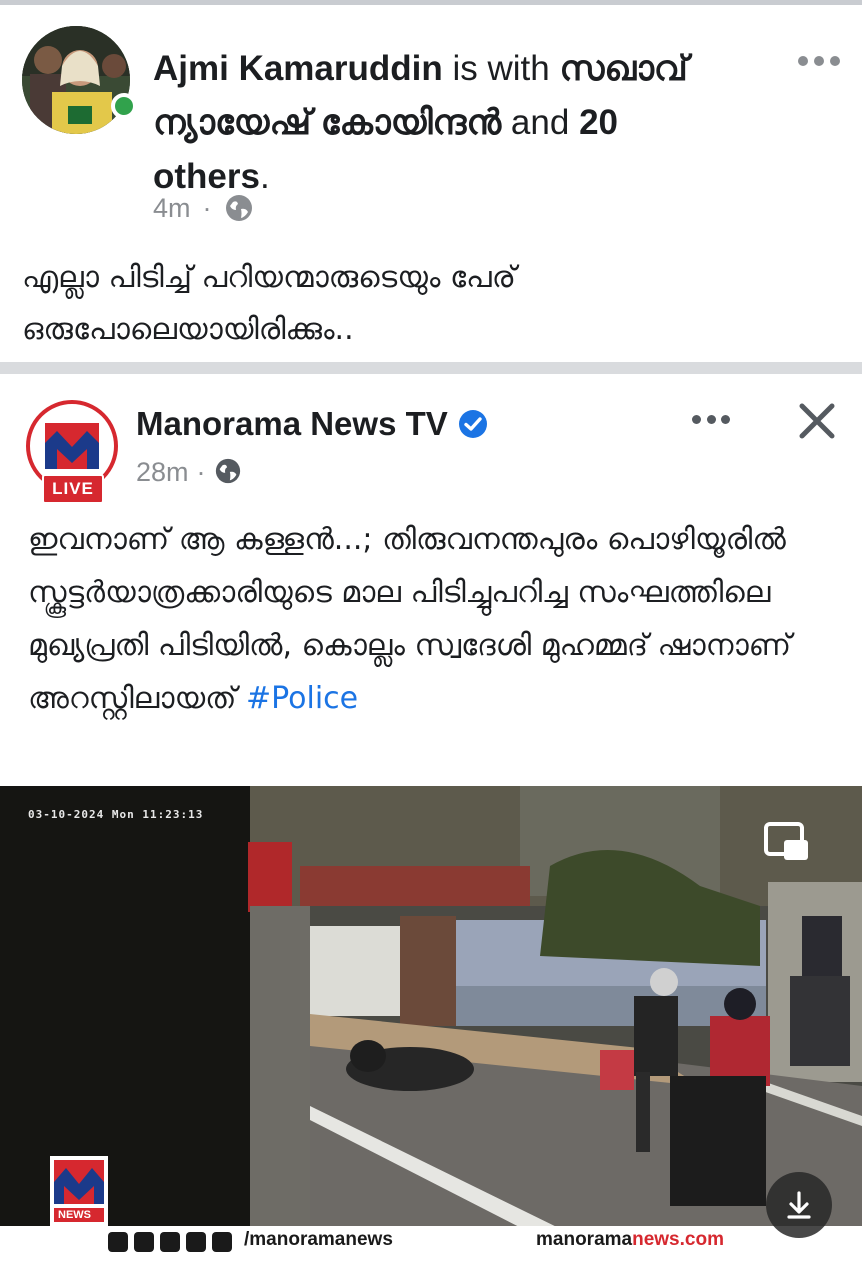 The width and height of the screenshot is (862, 1280). I want to click on social-handle: /manoramanews, so click(318, 1239).